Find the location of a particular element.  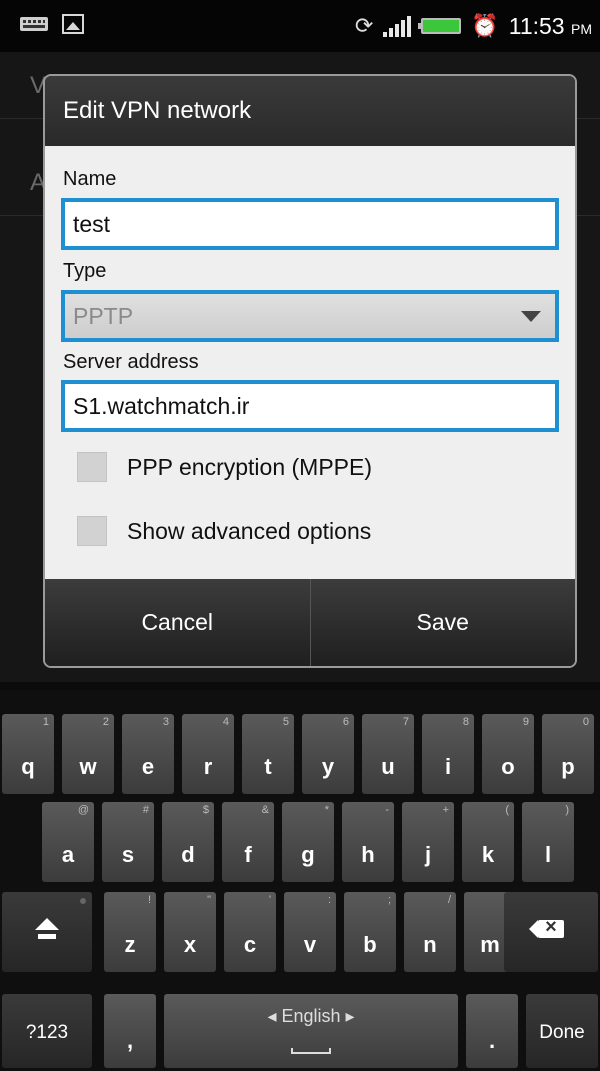

key-r: 4r is located at coordinates (208, 754).